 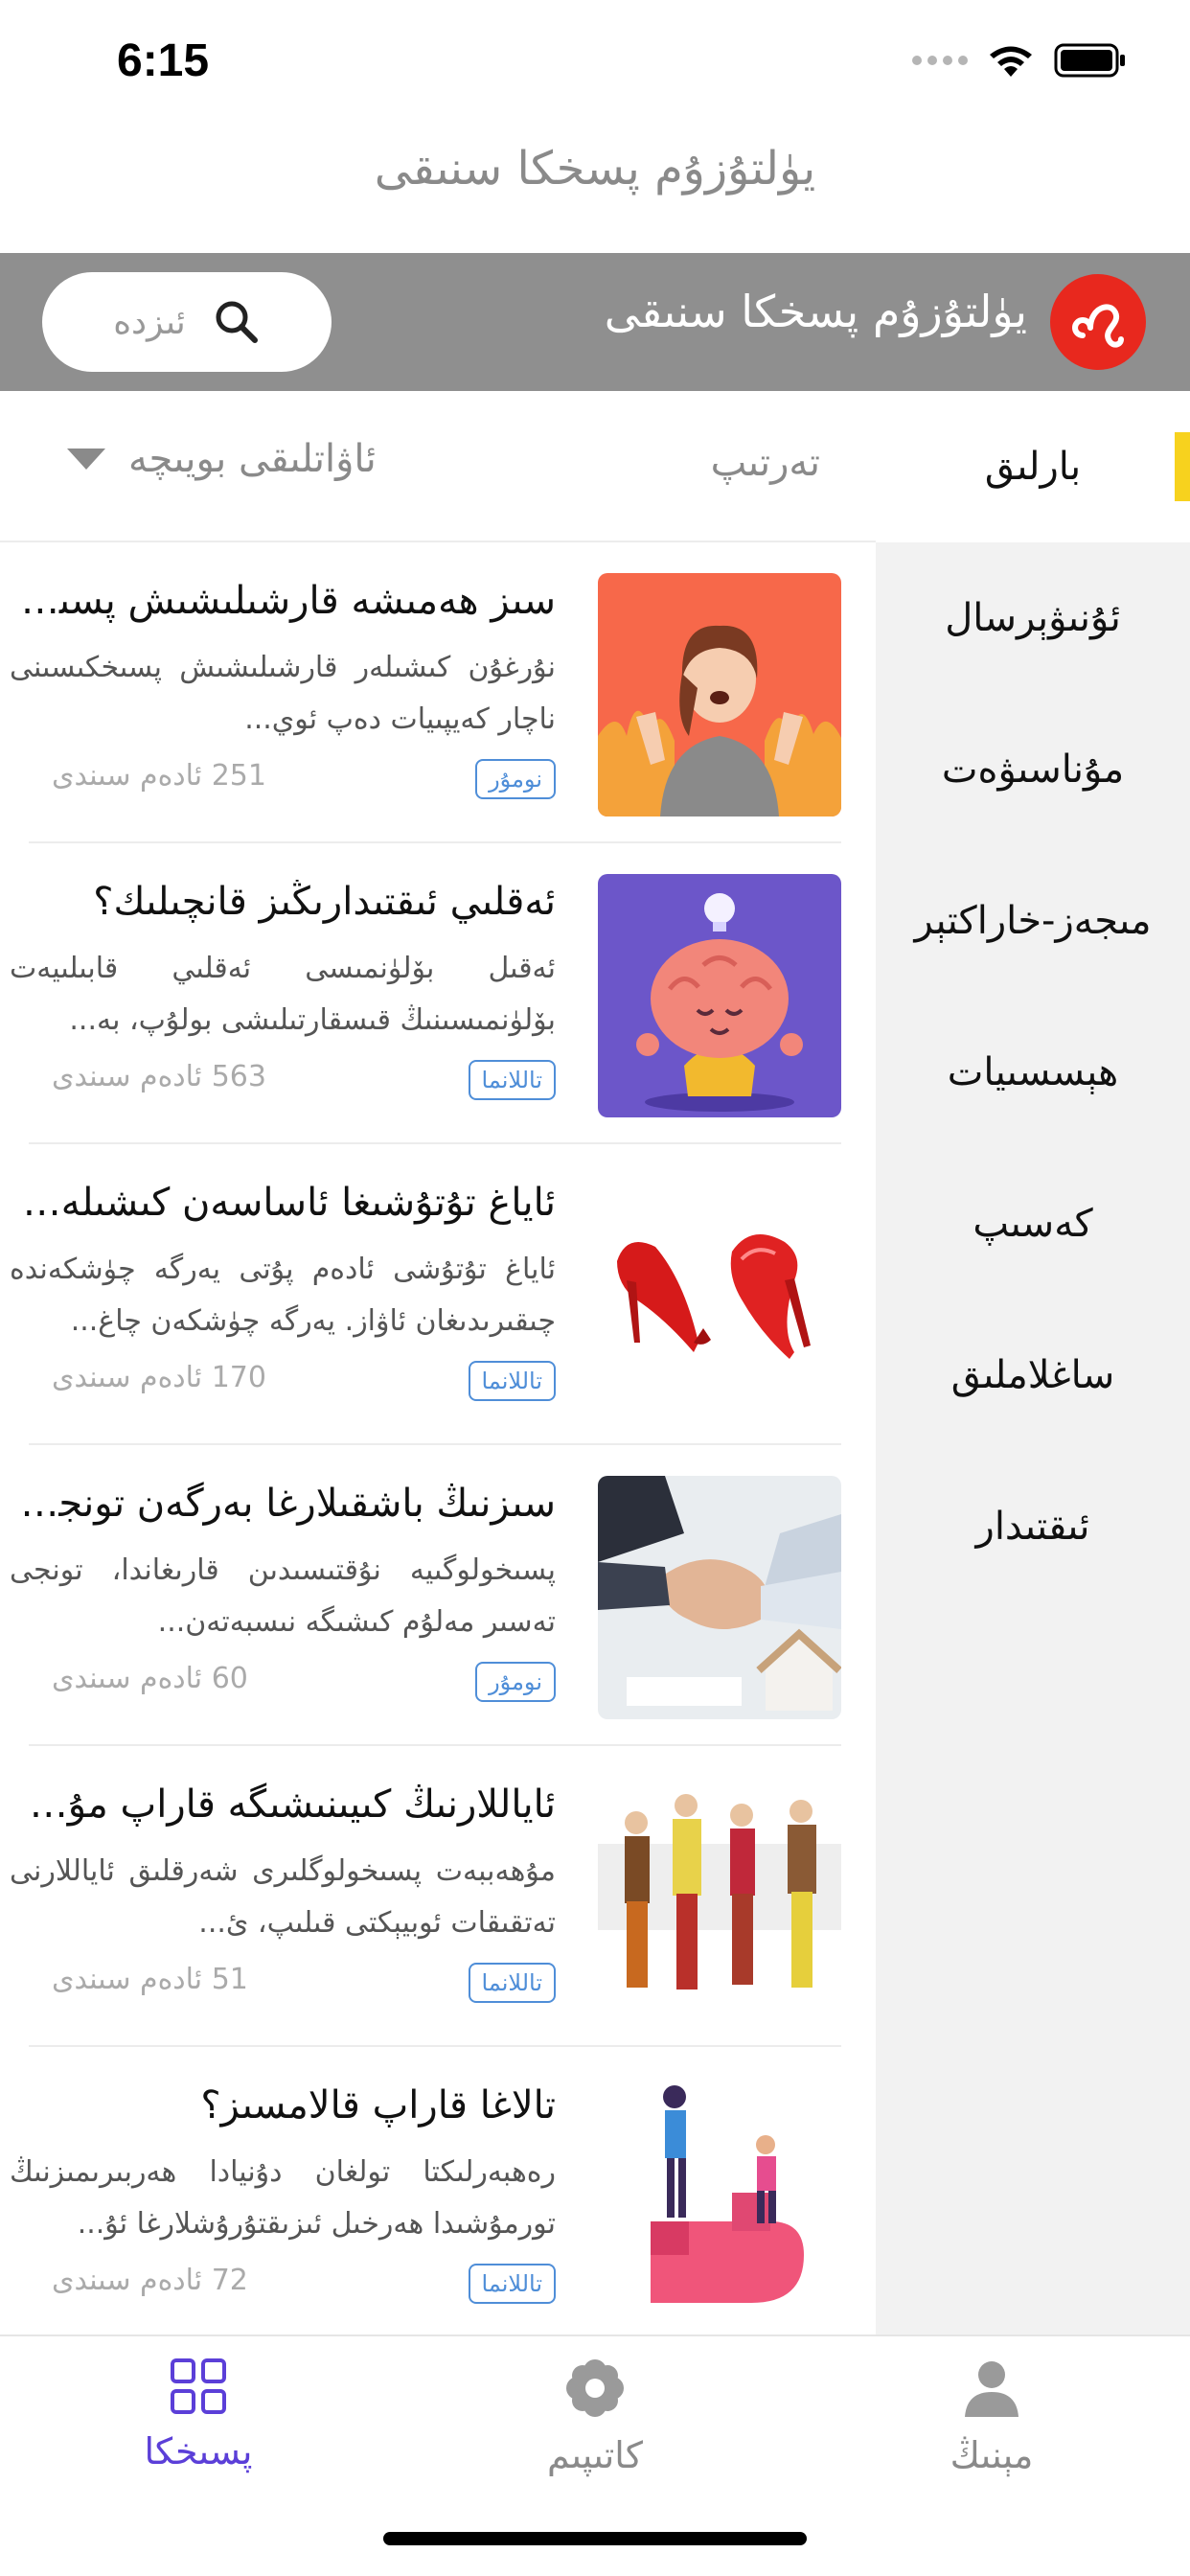 I want to click on status-icons, so click(x=1019, y=60).